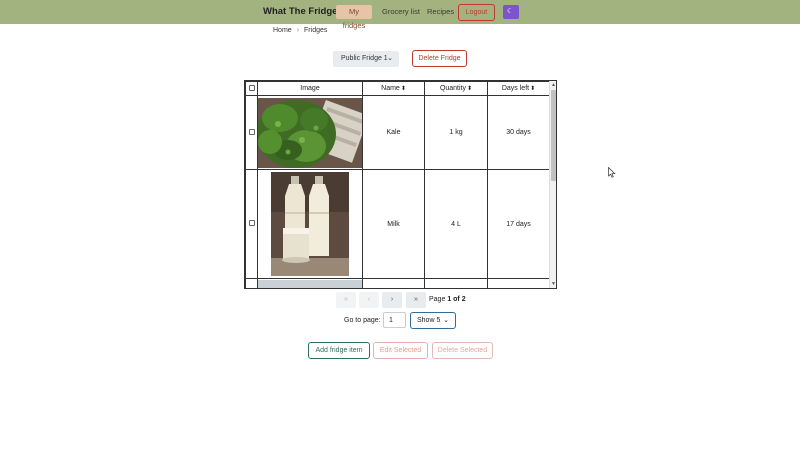  What do you see at coordinates (397, 283) in the screenshot?
I see `table-row` at bounding box center [397, 283].